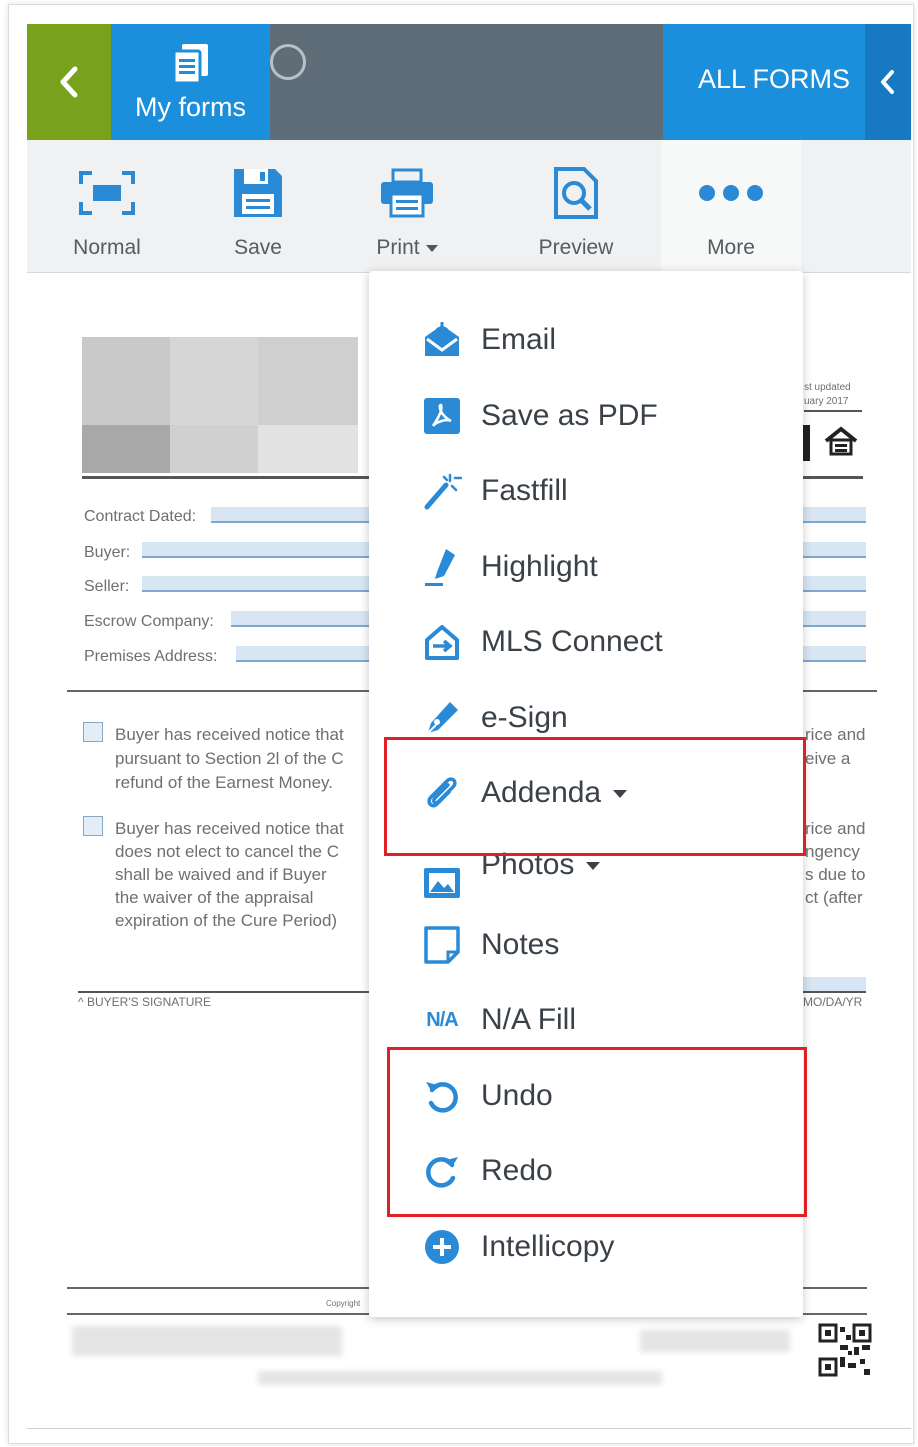 This screenshot has height=1447, width=918. Describe the element at coordinates (835, 746) in the screenshot. I see `notice-paragraph-1-right: rice and eive a` at that location.